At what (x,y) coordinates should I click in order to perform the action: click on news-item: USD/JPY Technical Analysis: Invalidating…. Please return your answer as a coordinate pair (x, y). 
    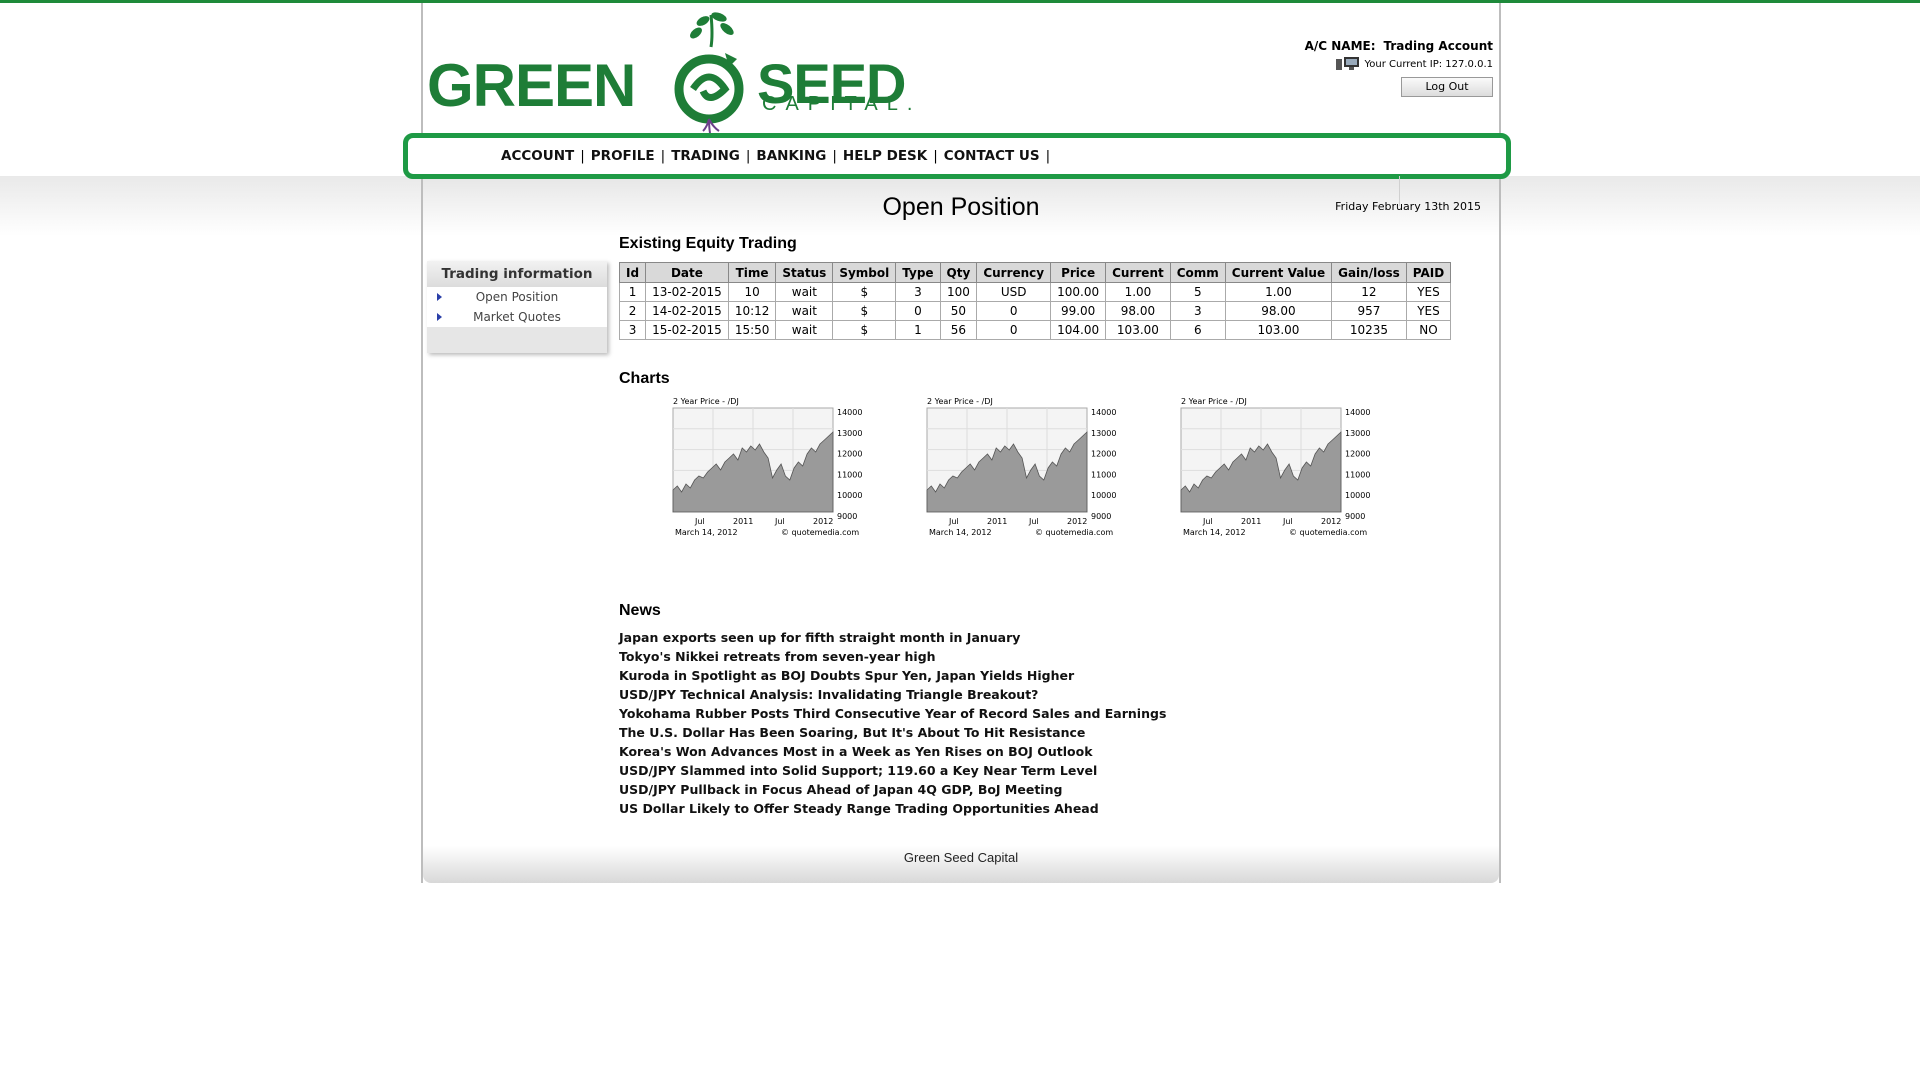
    Looking at the image, I should click on (892, 694).